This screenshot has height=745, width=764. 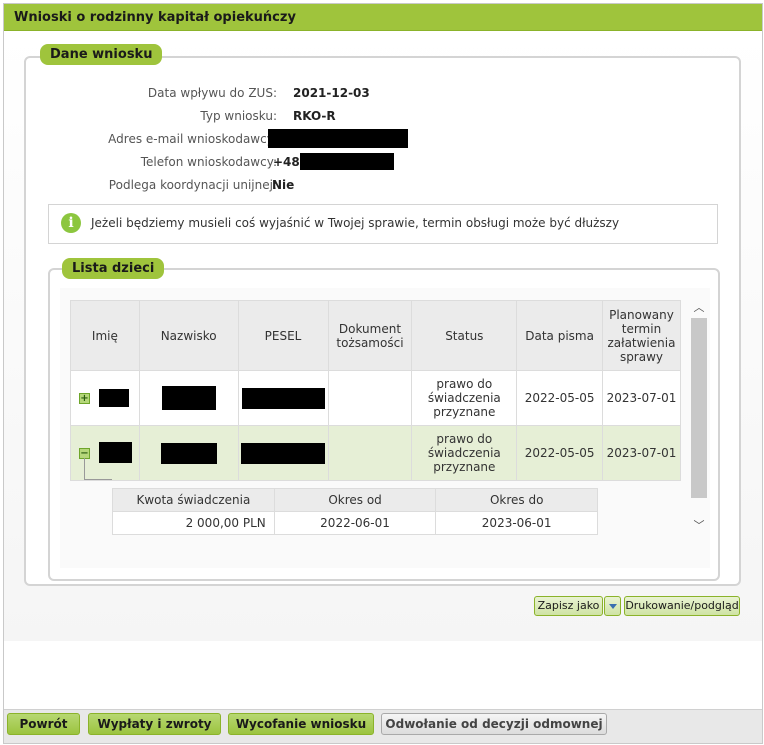 I want to click on column-header-first-name: Imię, so click(x=105, y=335).